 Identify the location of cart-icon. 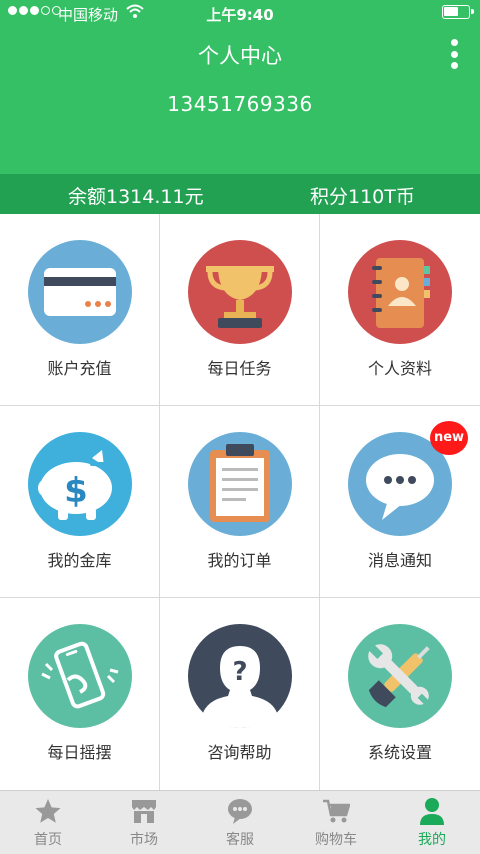
(336, 811).